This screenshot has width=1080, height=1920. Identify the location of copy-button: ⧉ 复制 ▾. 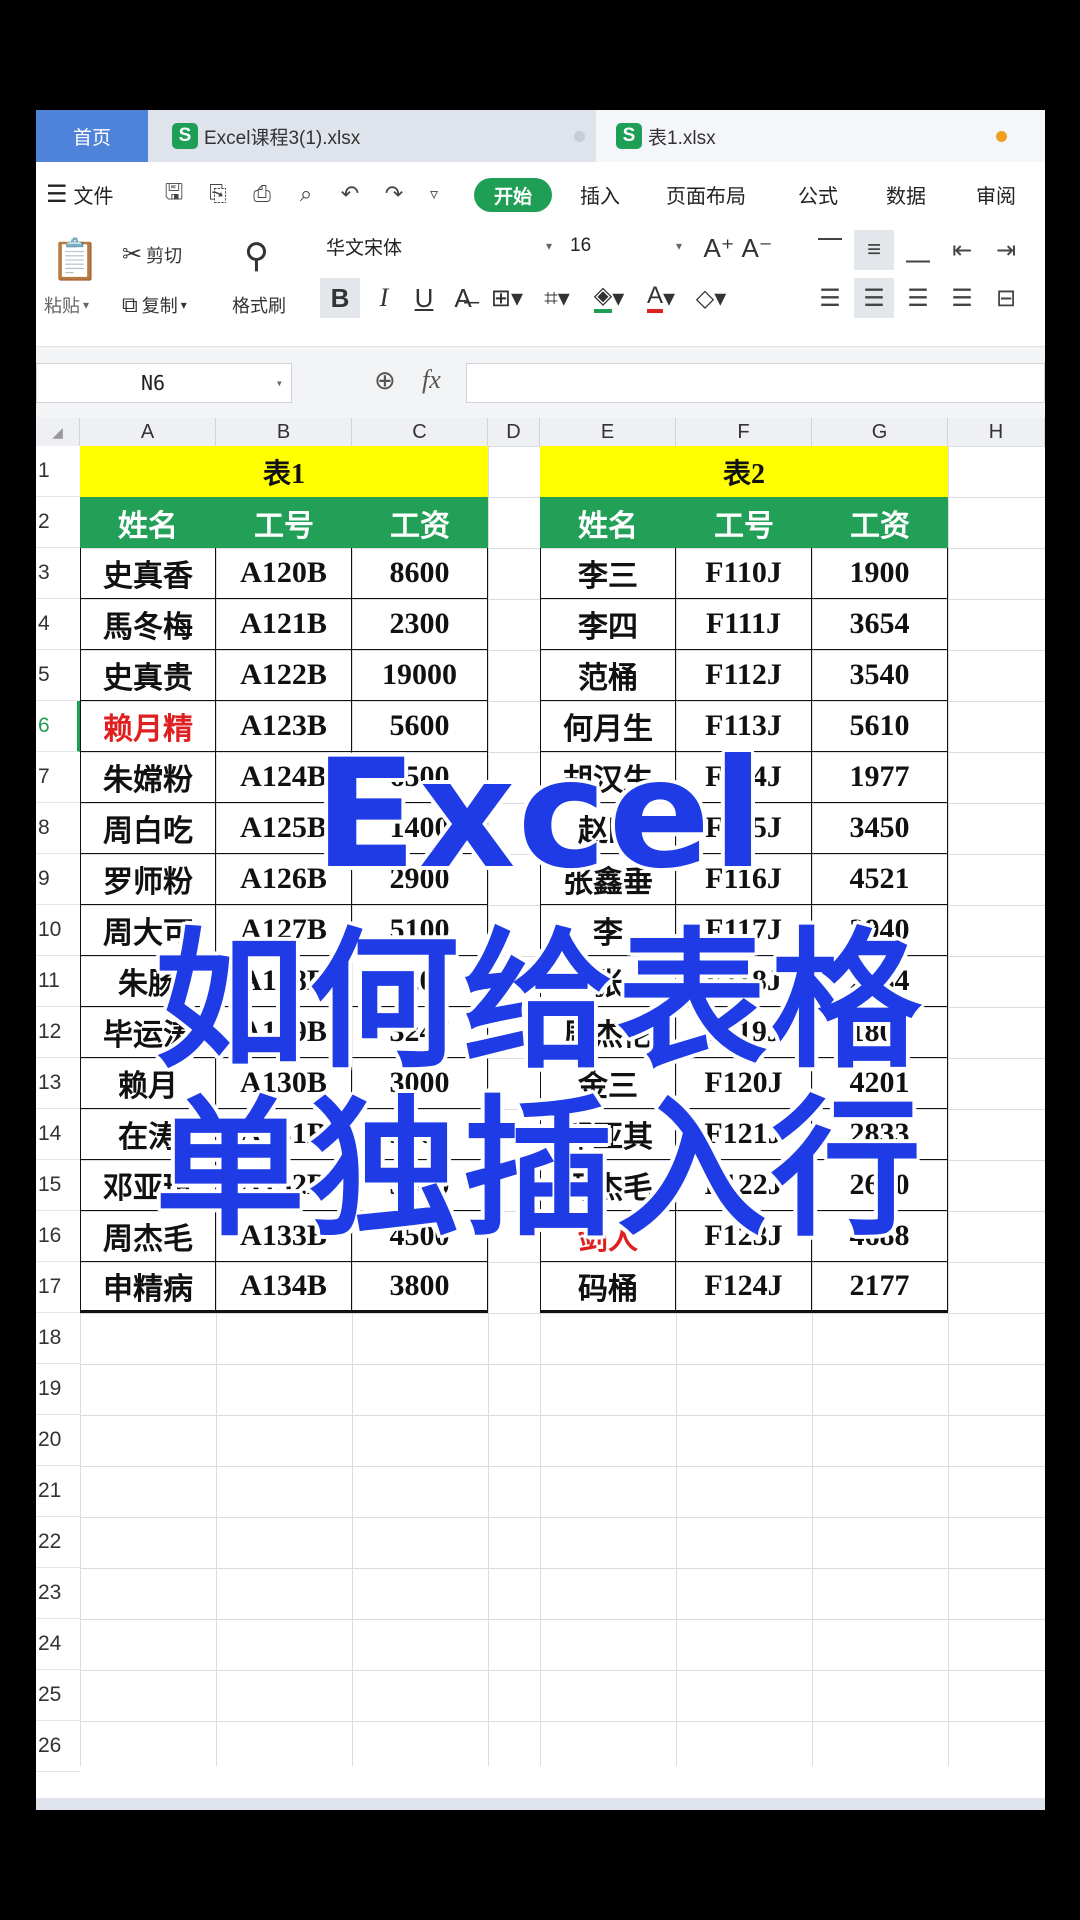
(154, 305).